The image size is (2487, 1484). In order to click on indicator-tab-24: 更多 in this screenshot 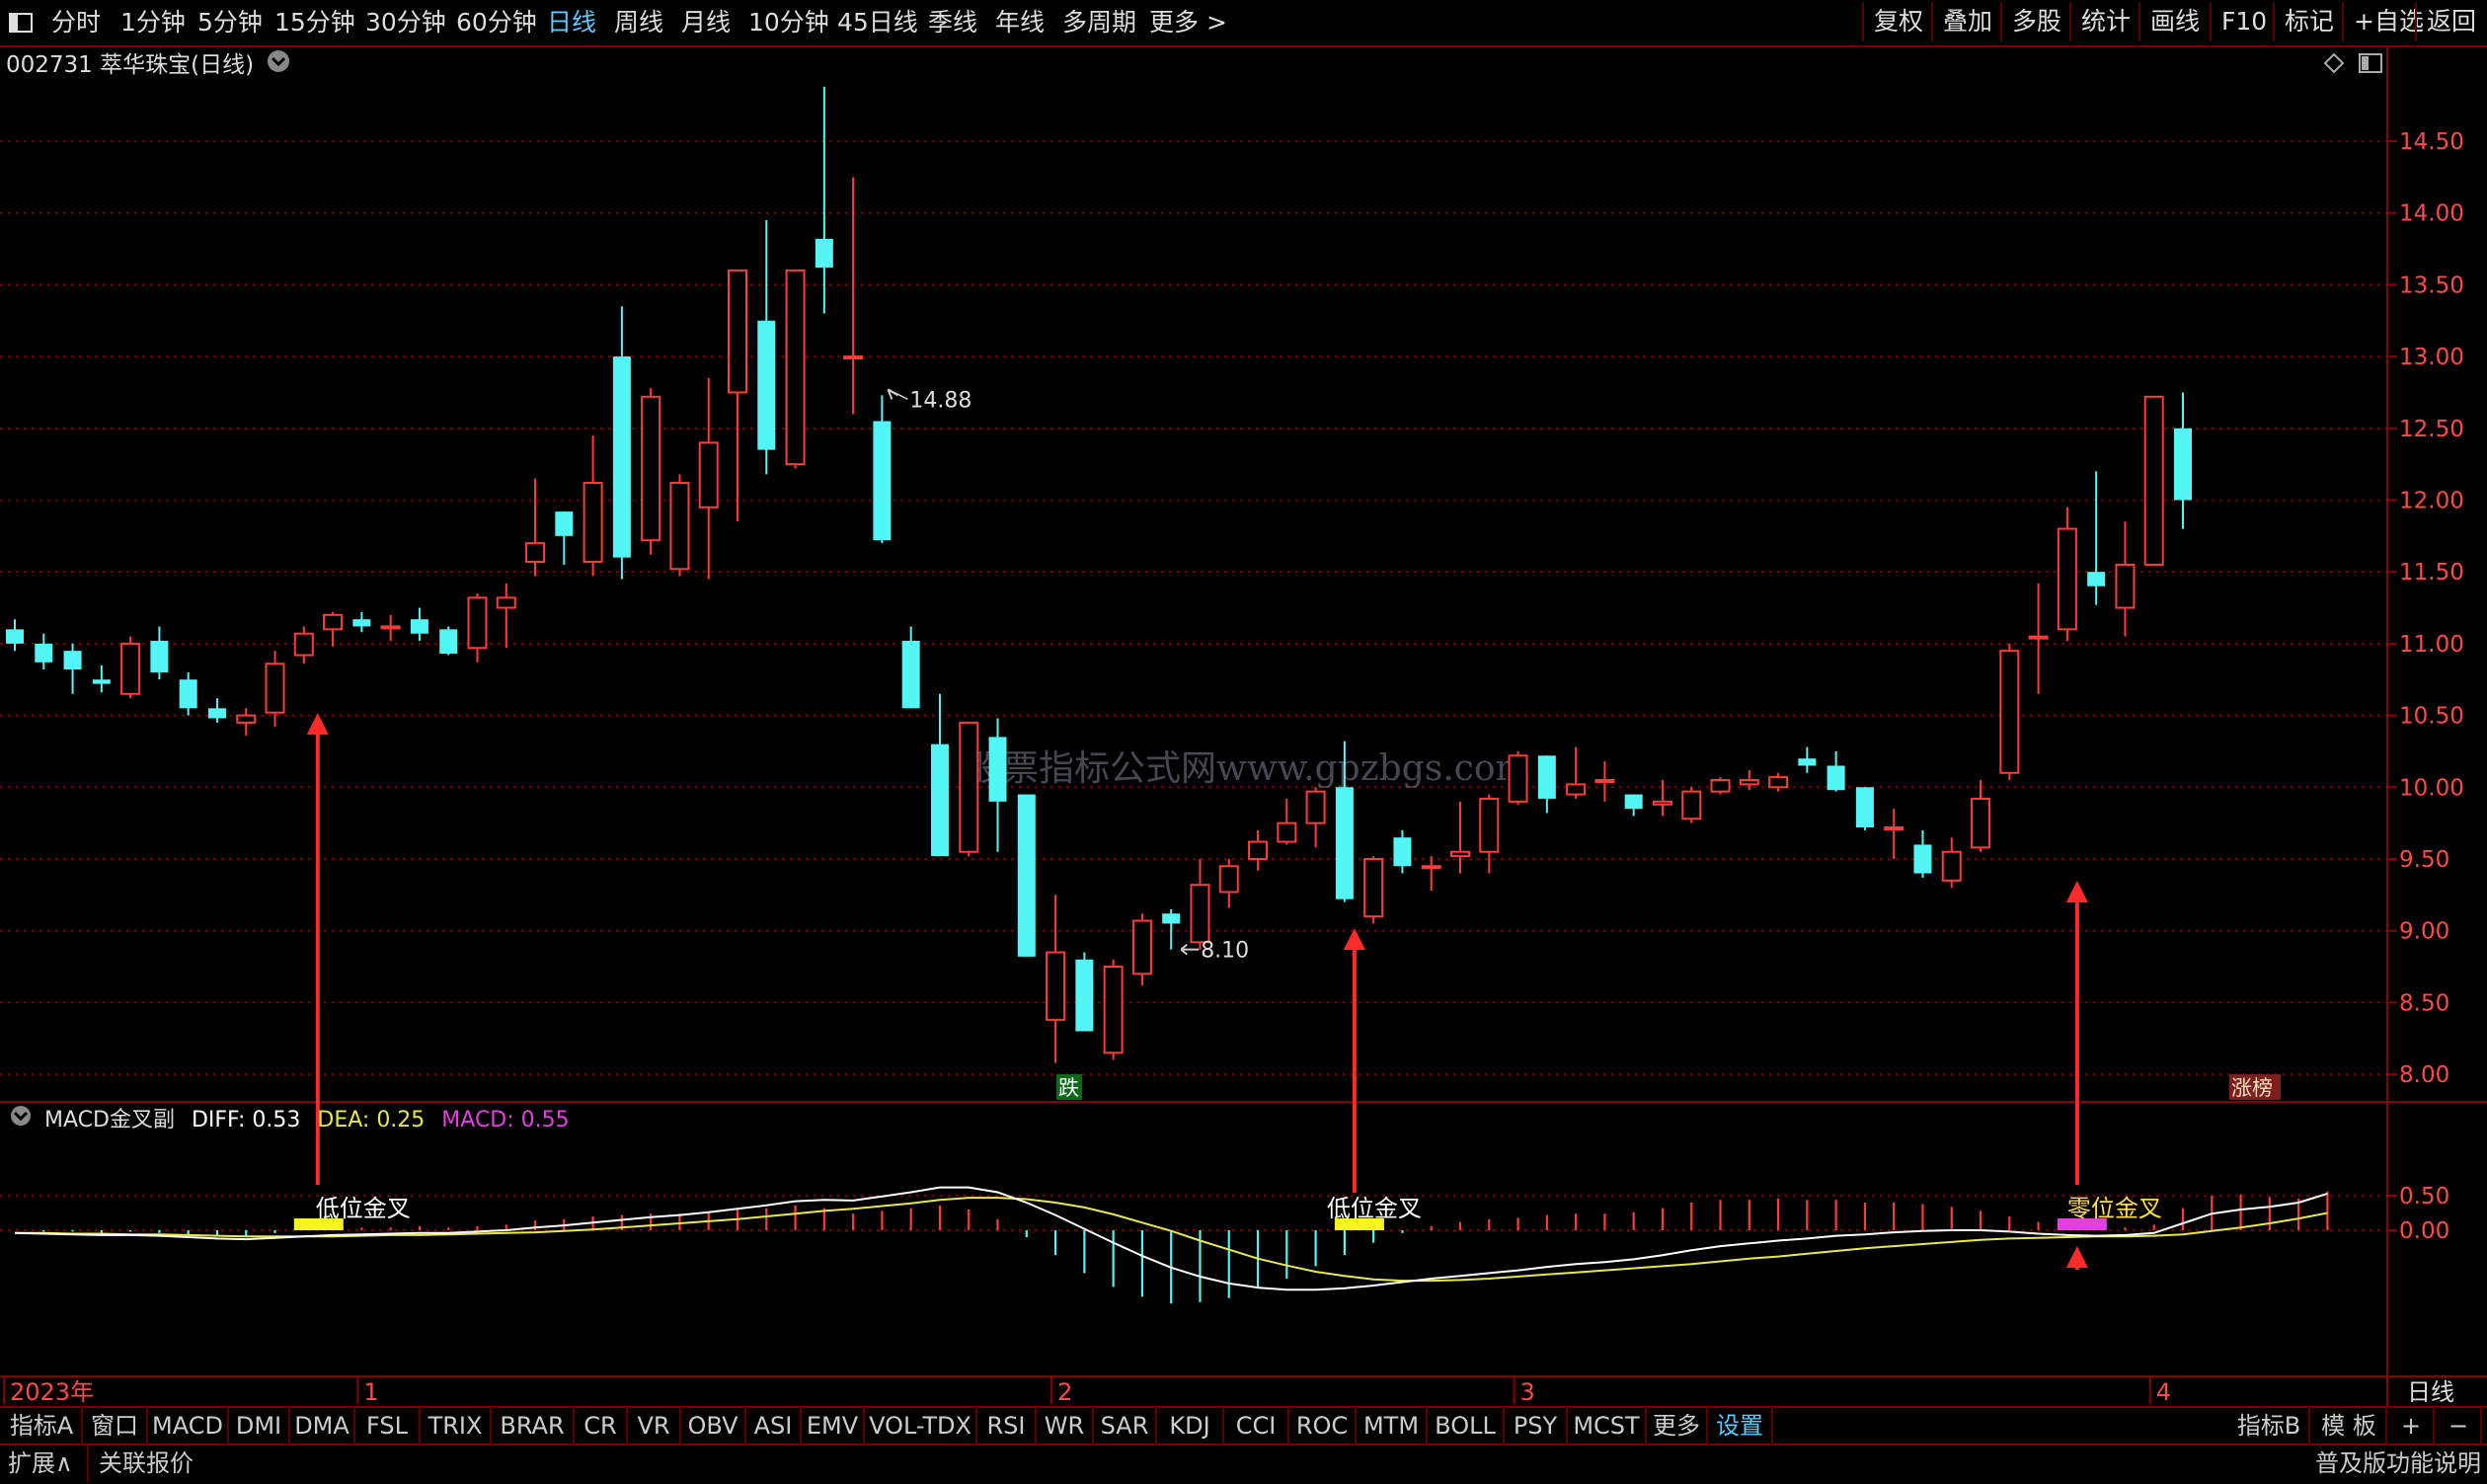, I will do `click(1677, 1426)`.